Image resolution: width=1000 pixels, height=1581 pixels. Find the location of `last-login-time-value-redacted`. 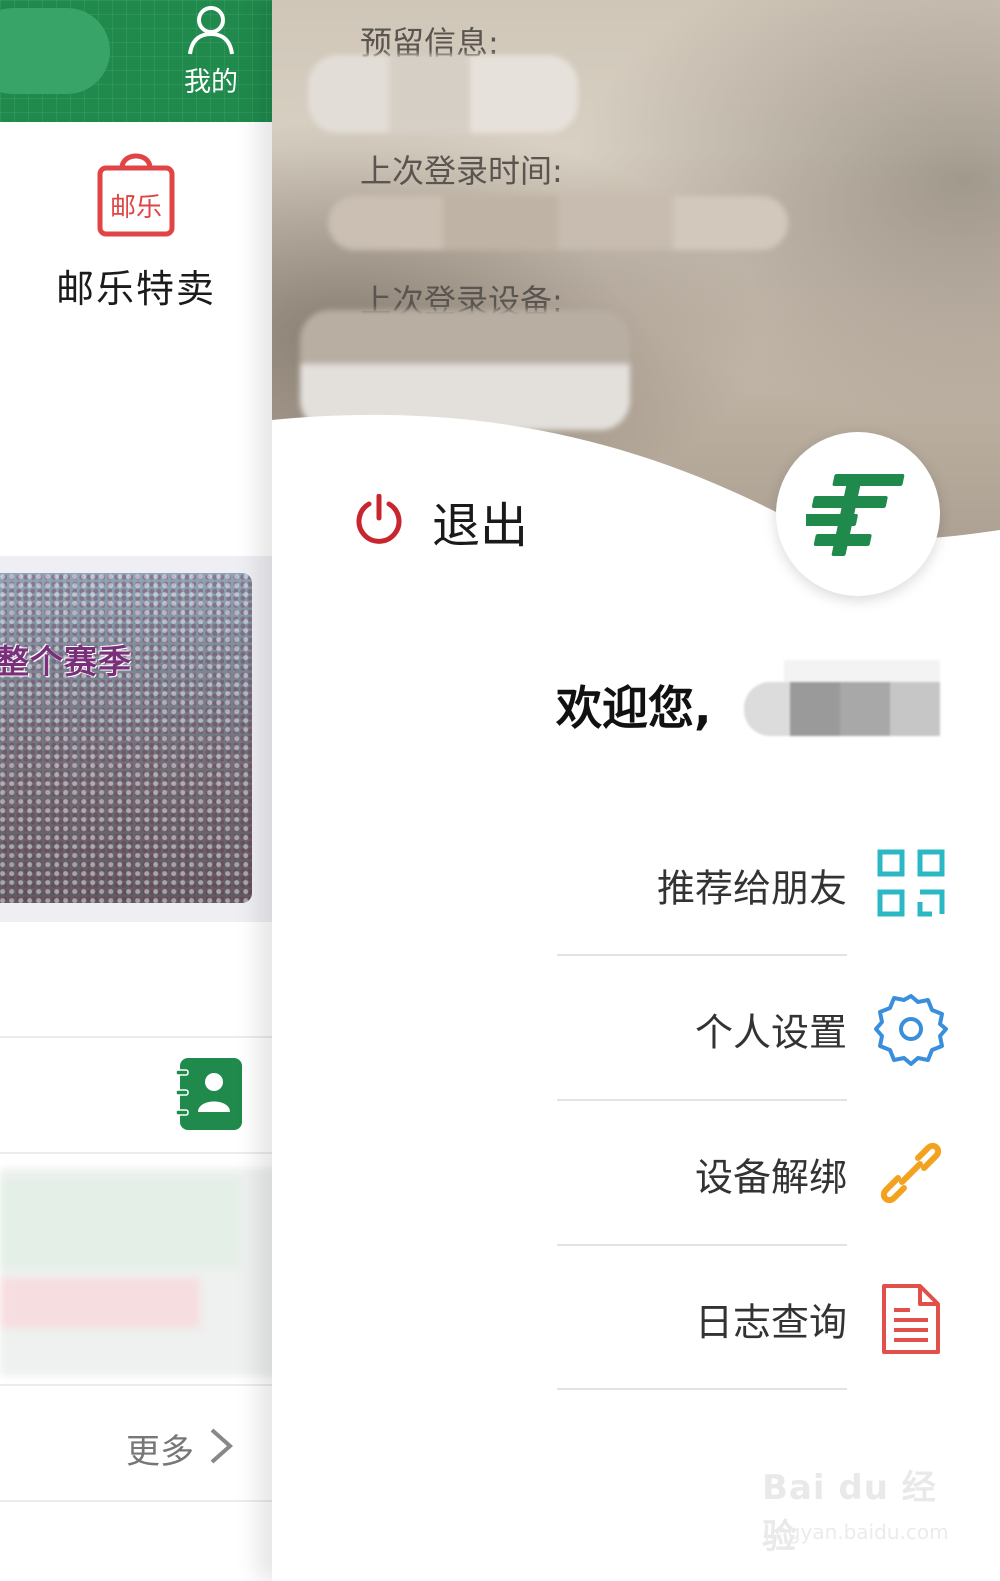

last-login-time-value-redacted is located at coordinates (558, 223).